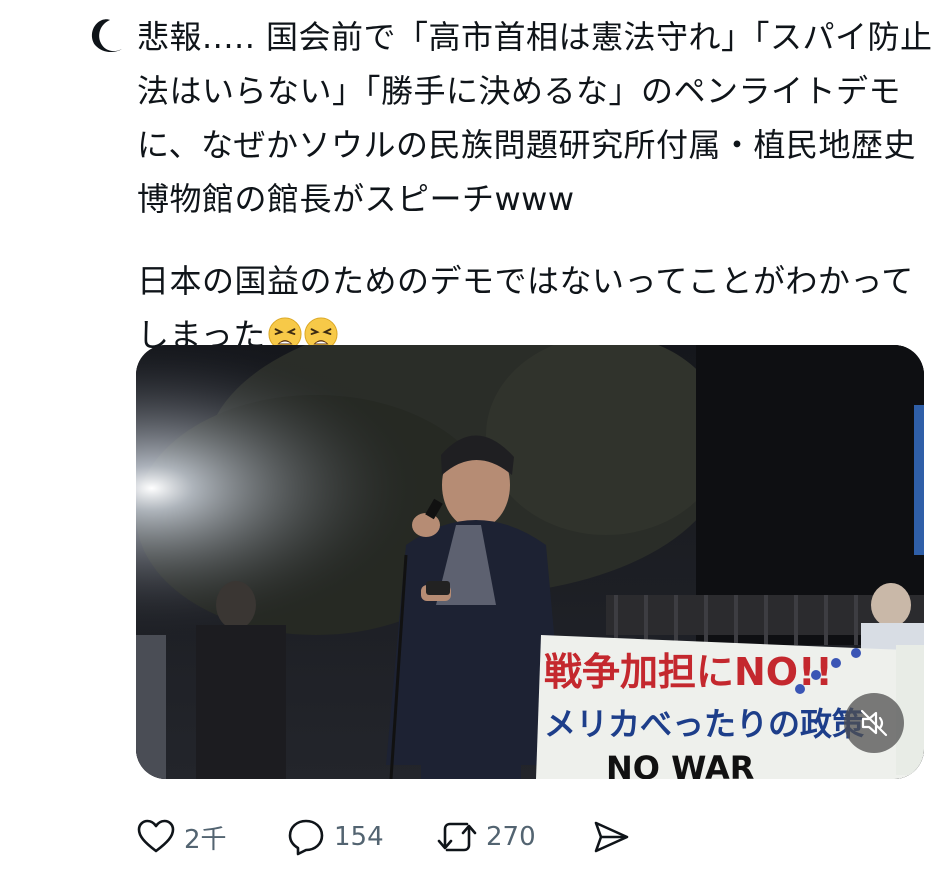 This screenshot has height=875, width=951. Describe the element at coordinates (704, 724) in the screenshot. I see `banner-text: メリカべったりの政策` at that location.